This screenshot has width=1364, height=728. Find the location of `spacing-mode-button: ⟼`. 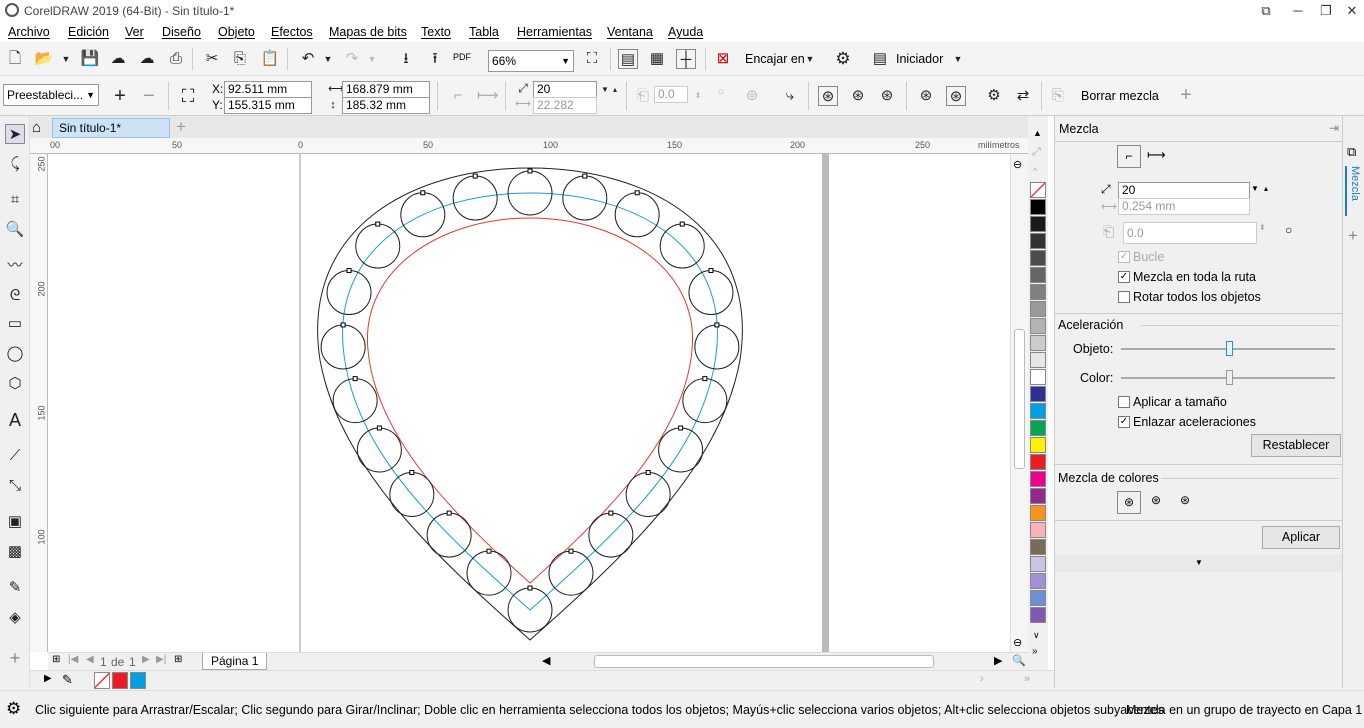

spacing-mode-button: ⟼ is located at coordinates (1156, 155).